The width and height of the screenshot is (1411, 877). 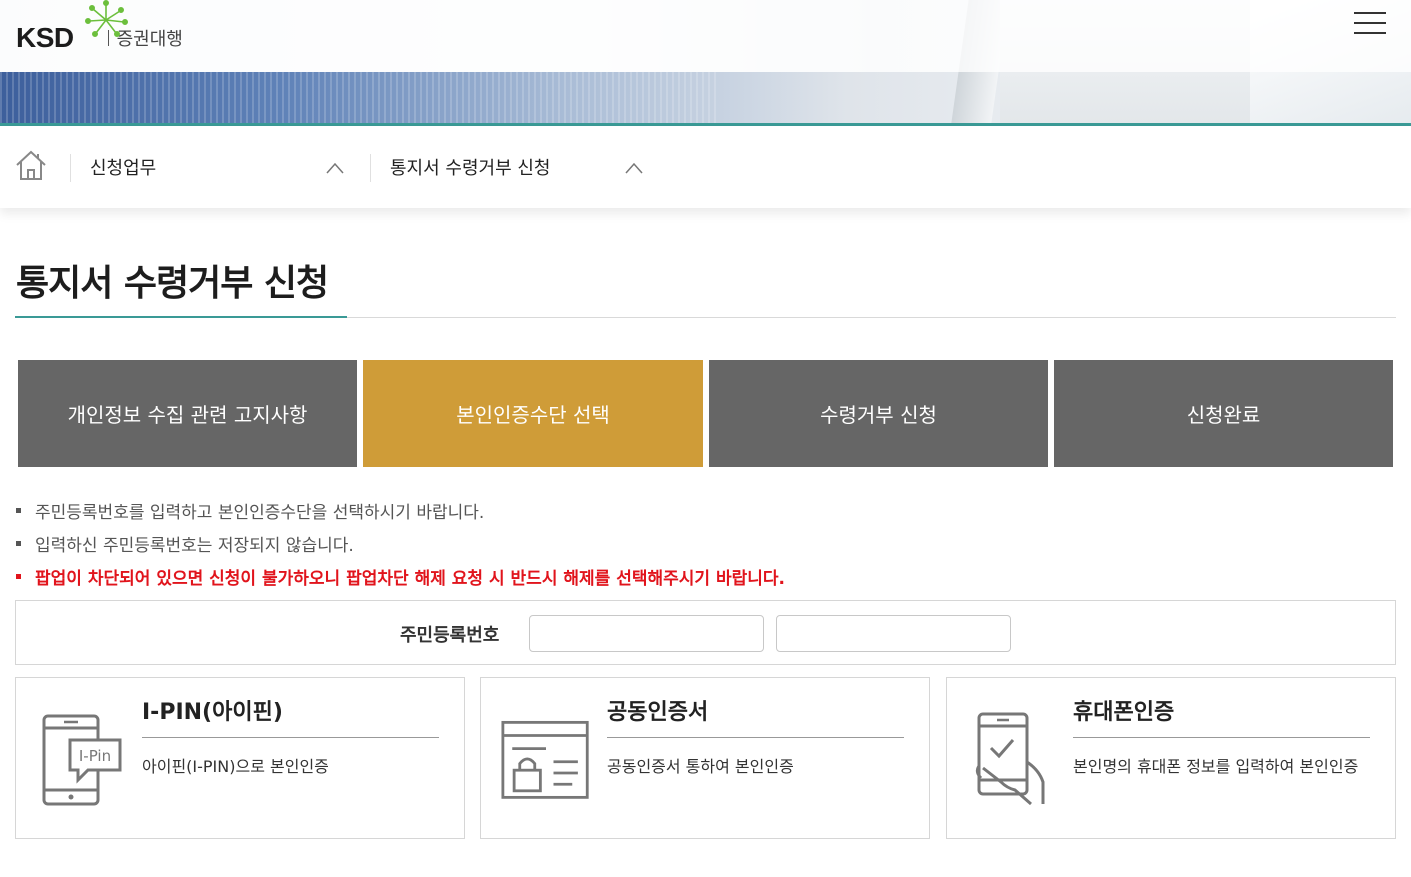 What do you see at coordinates (545, 759) in the screenshot?
I see `certificate-lock-icon` at bounding box center [545, 759].